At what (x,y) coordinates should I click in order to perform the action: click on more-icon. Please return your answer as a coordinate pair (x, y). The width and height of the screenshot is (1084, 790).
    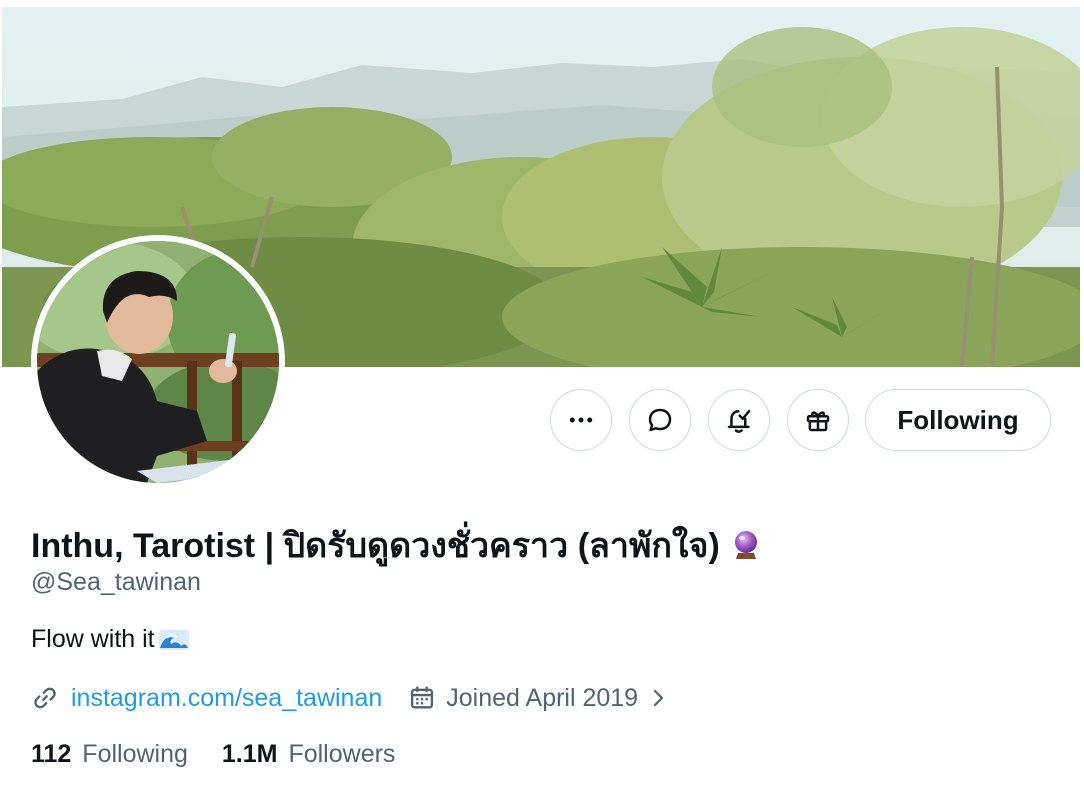
    Looking at the image, I should click on (581, 420).